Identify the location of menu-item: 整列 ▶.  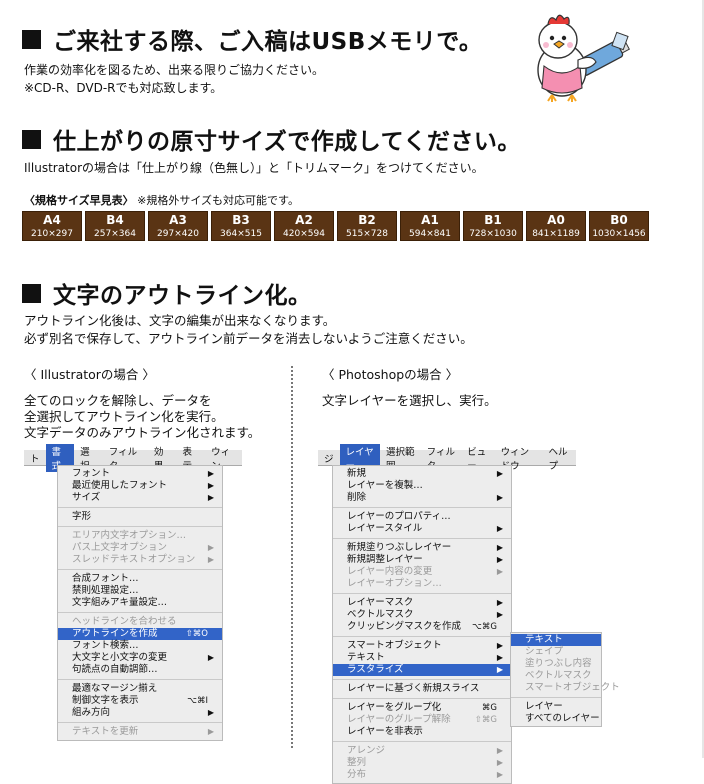
(422, 763).